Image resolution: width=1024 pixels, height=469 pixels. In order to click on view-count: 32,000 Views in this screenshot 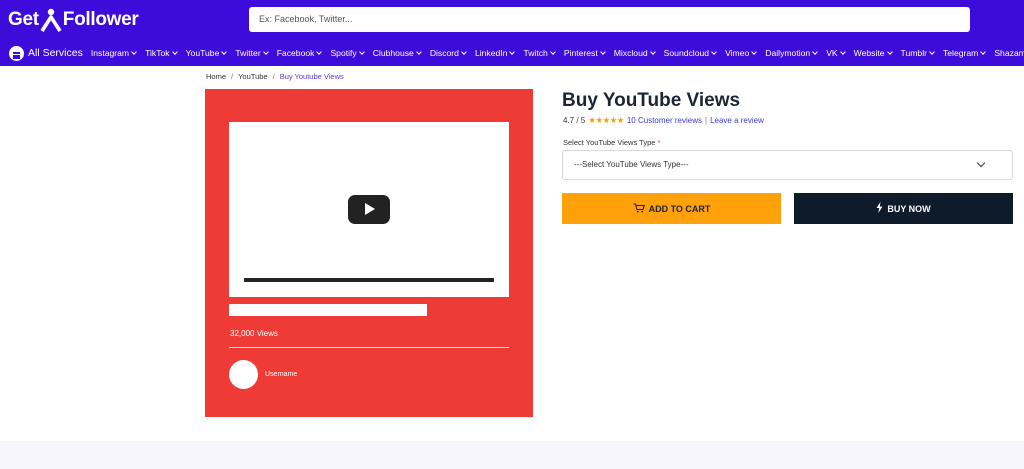, I will do `click(254, 333)`.